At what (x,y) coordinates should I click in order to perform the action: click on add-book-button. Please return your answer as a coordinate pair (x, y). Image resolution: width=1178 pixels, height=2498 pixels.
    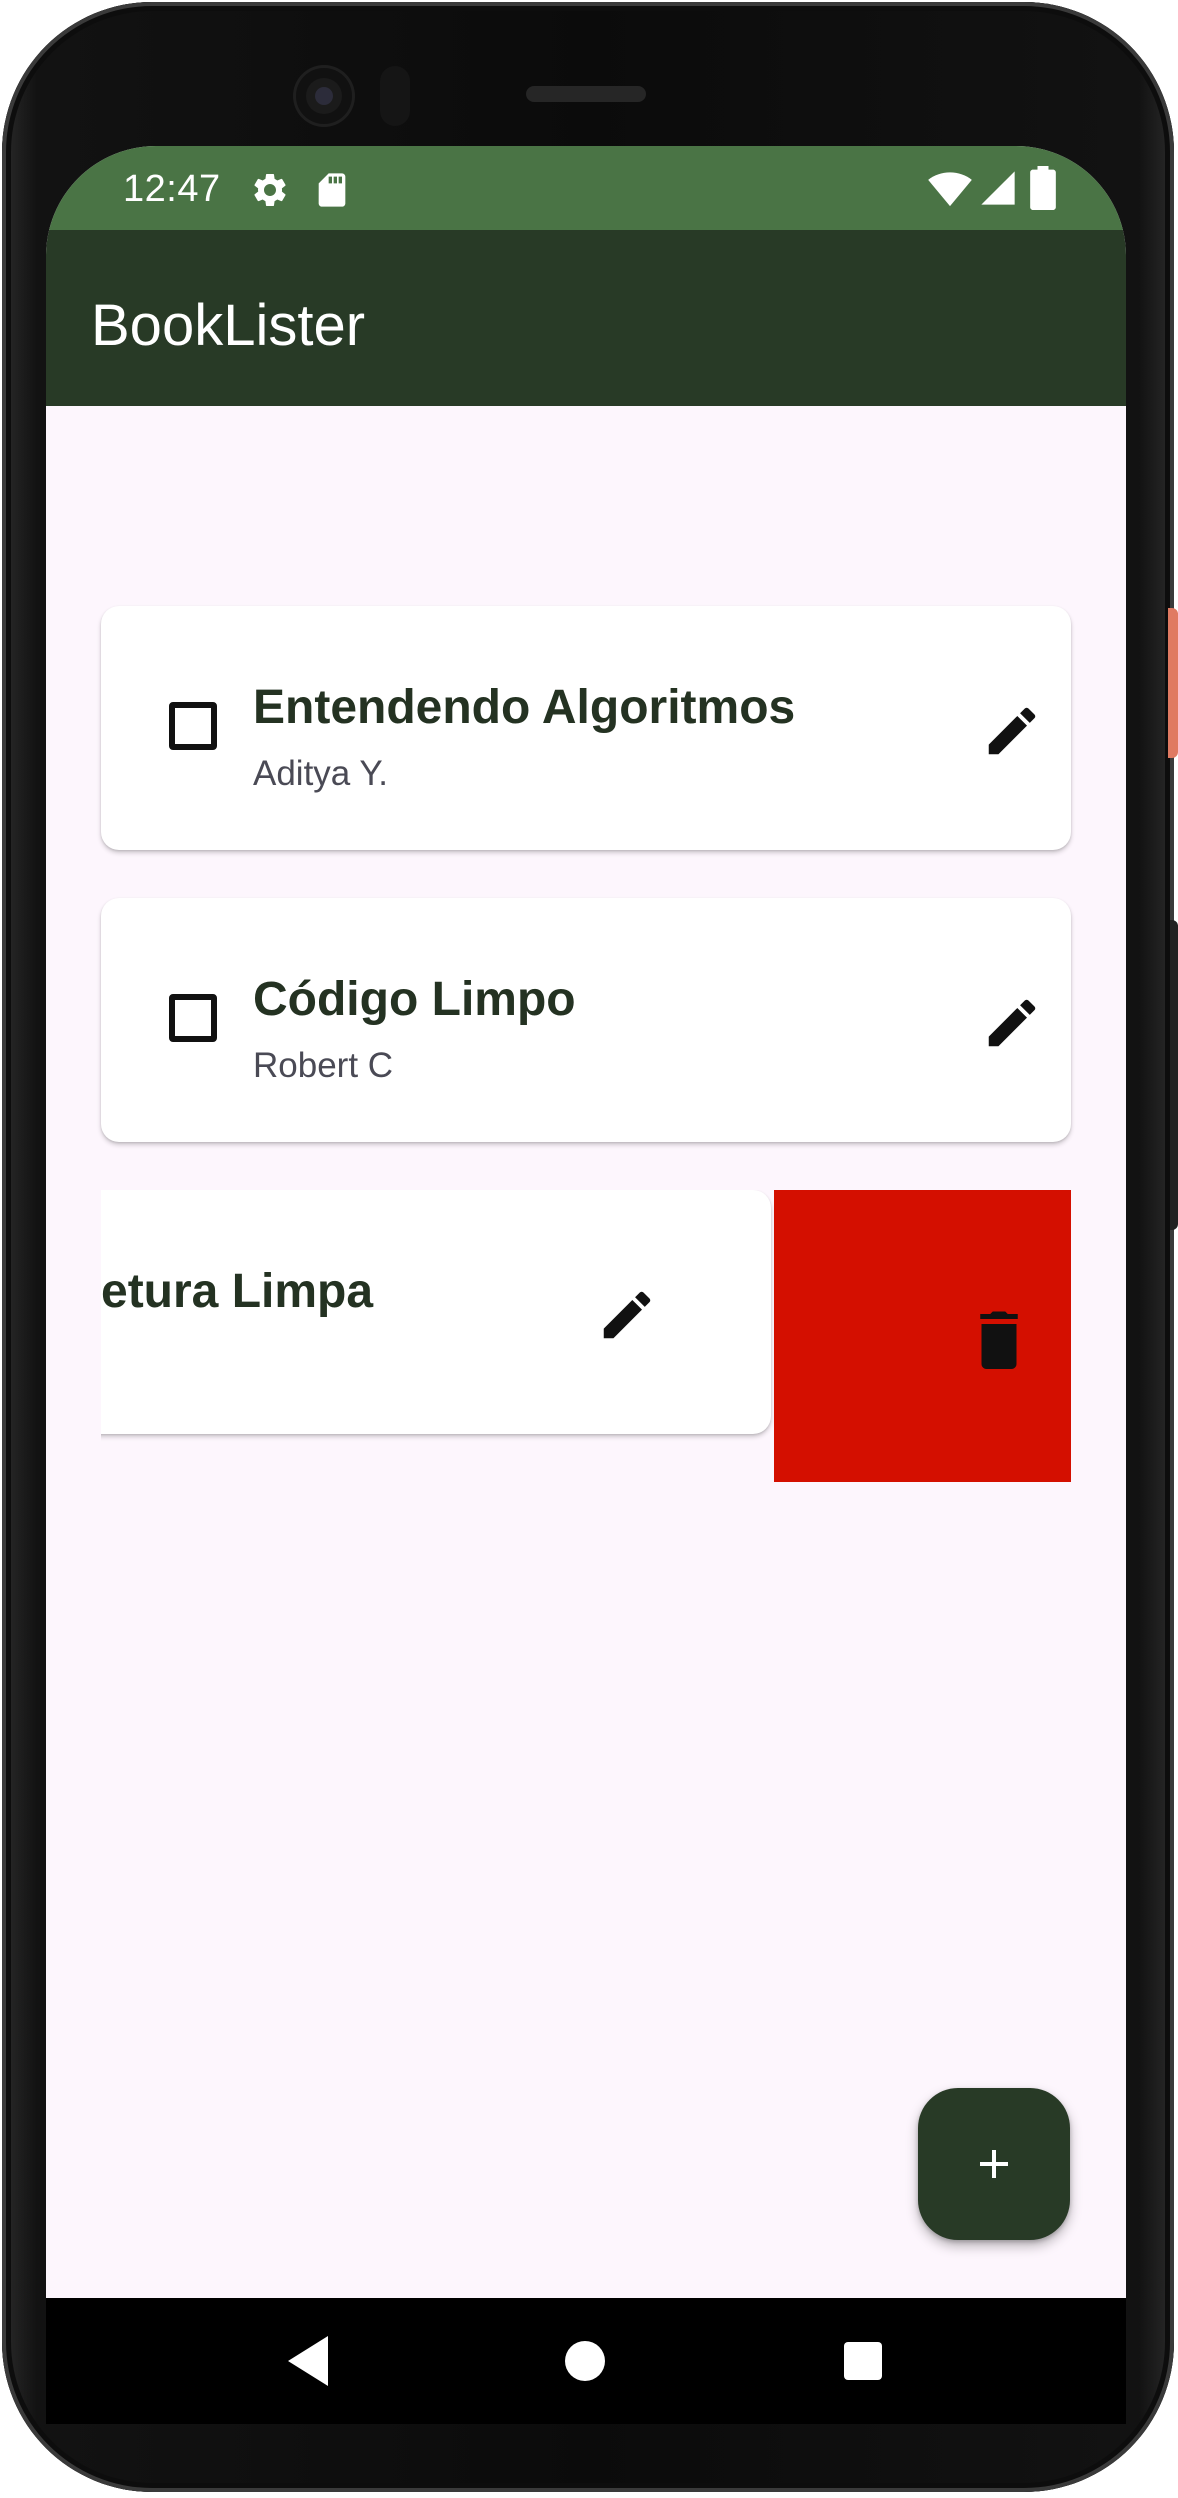
    Looking at the image, I should click on (994, 2164).